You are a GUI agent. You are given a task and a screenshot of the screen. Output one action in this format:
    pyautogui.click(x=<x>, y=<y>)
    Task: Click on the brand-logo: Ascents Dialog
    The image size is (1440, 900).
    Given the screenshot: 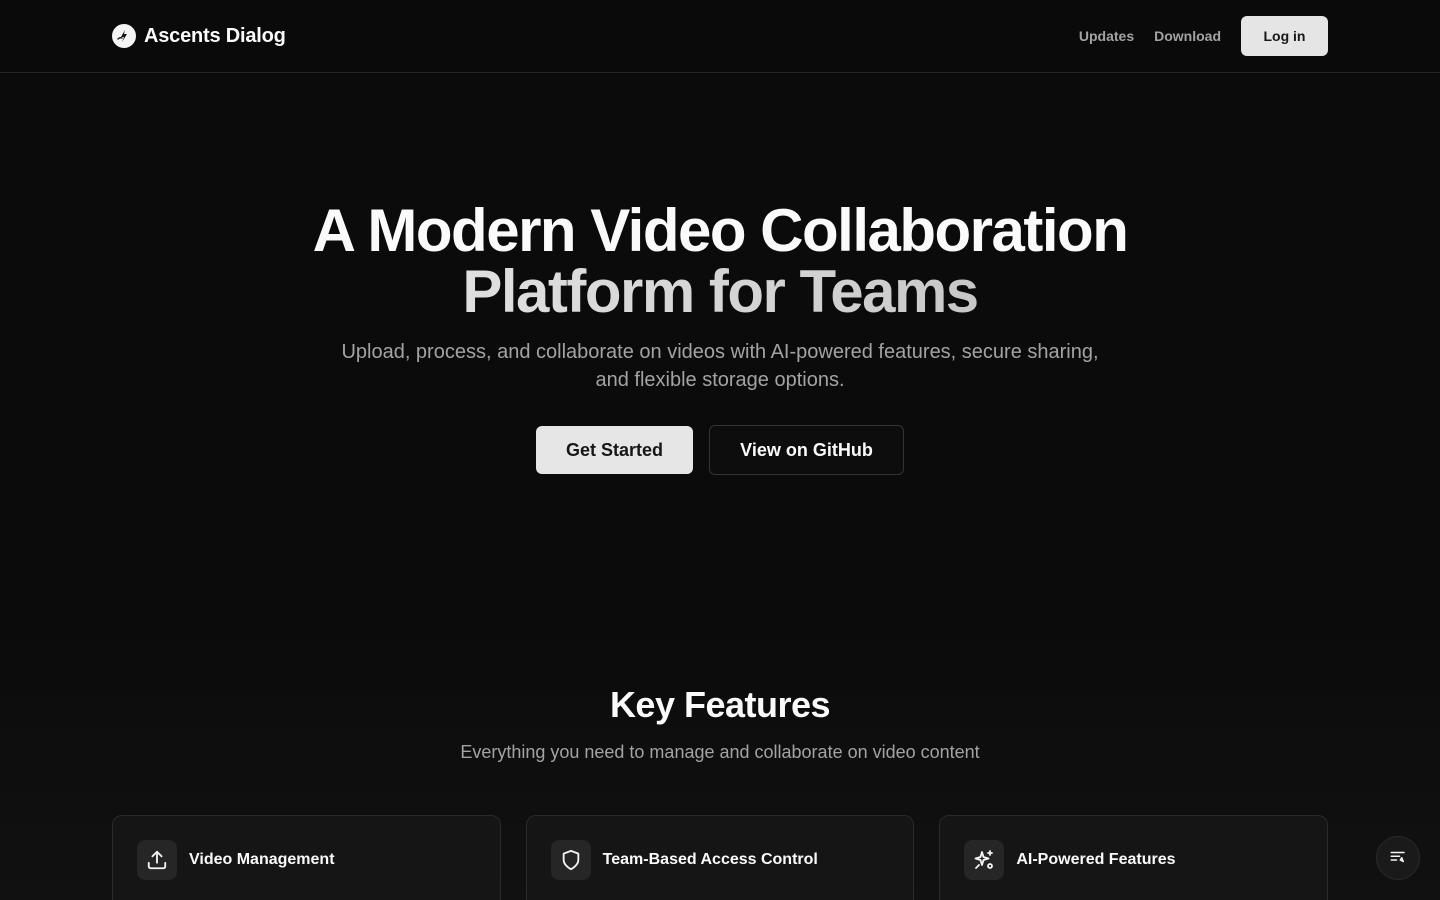 What is the action you would take?
    pyautogui.click(x=199, y=36)
    